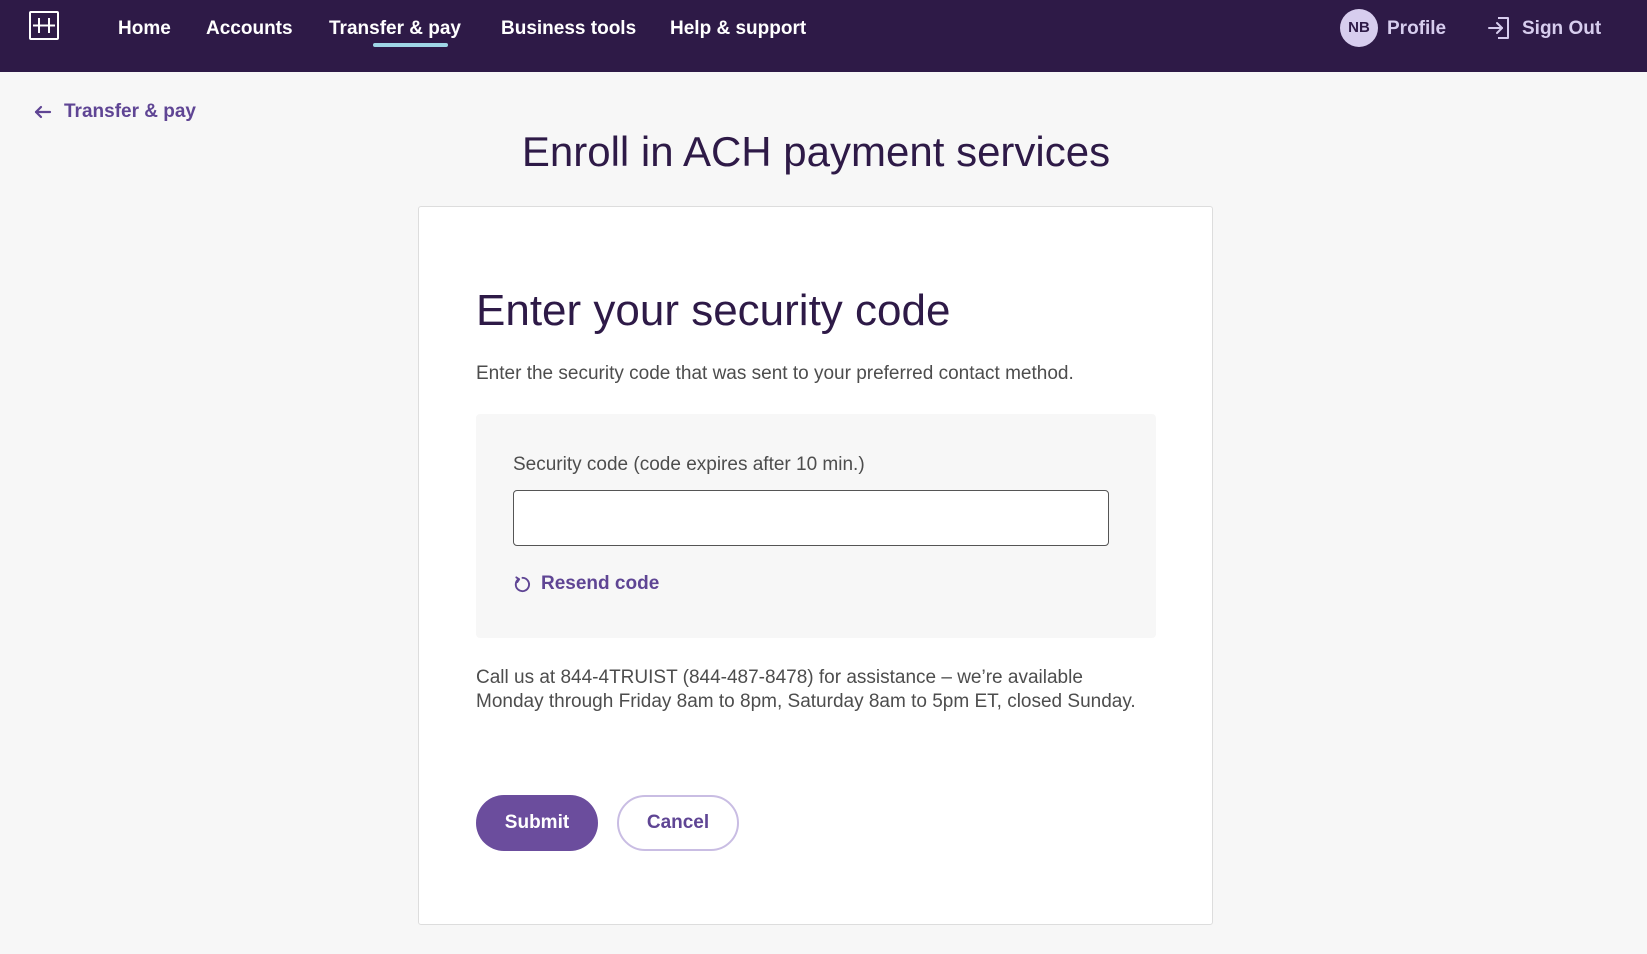 This screenshot has width=1647, height=954. Describe the element at coordinates (1359, 28) in the screenshot. I see `avatar: NB` at that location.